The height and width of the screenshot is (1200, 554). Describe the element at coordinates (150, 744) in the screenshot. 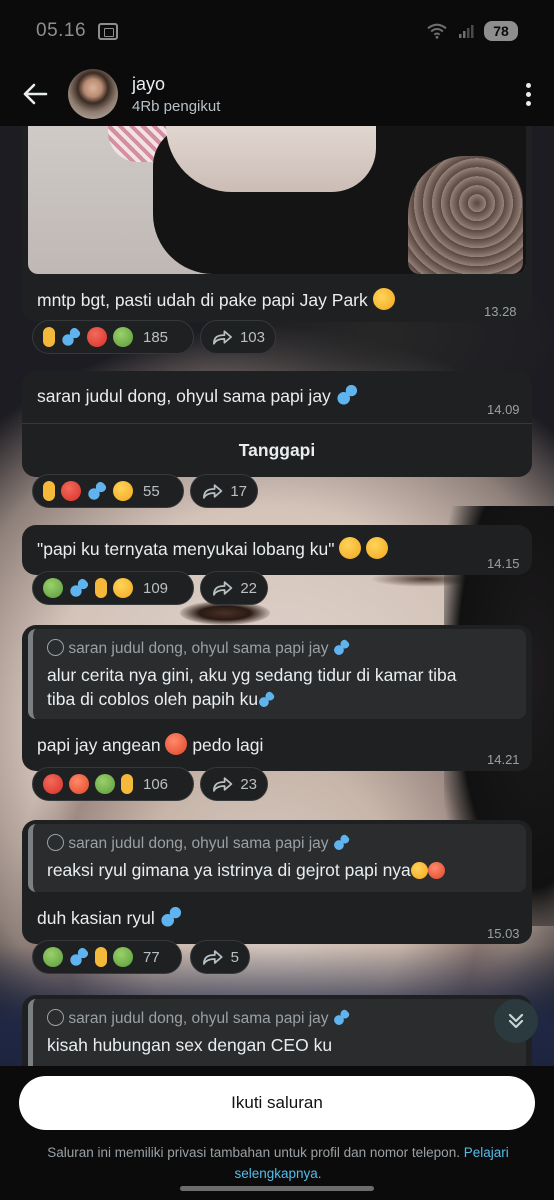

I see `message-text: papi jay angean pedo lagi` at that location.